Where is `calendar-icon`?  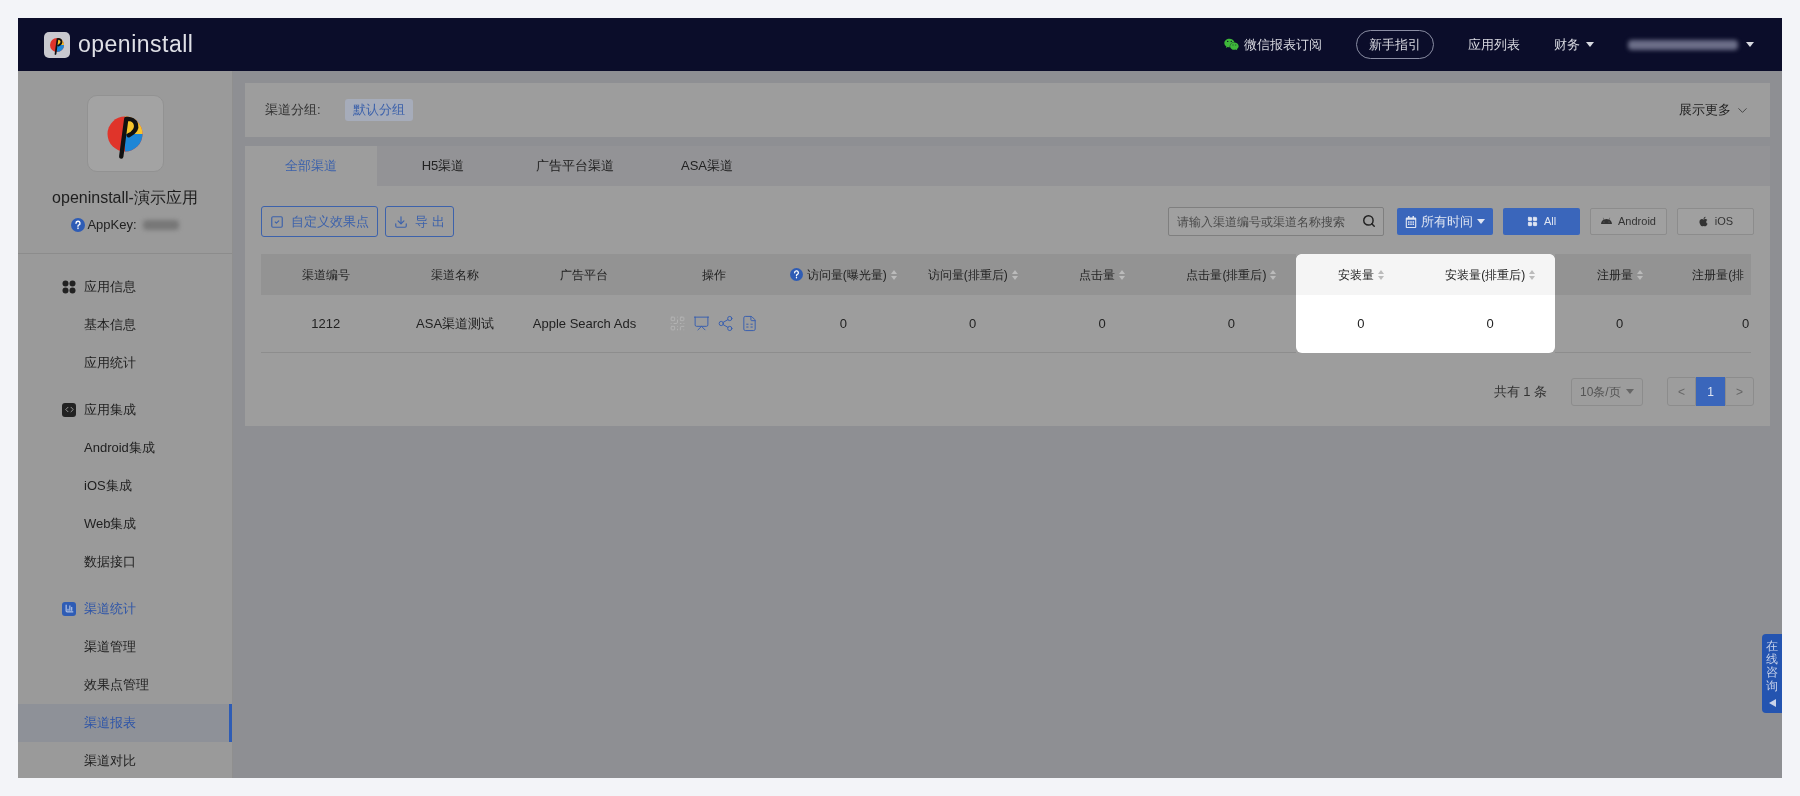
calendar-icon is located at coordinates (1411, 221).